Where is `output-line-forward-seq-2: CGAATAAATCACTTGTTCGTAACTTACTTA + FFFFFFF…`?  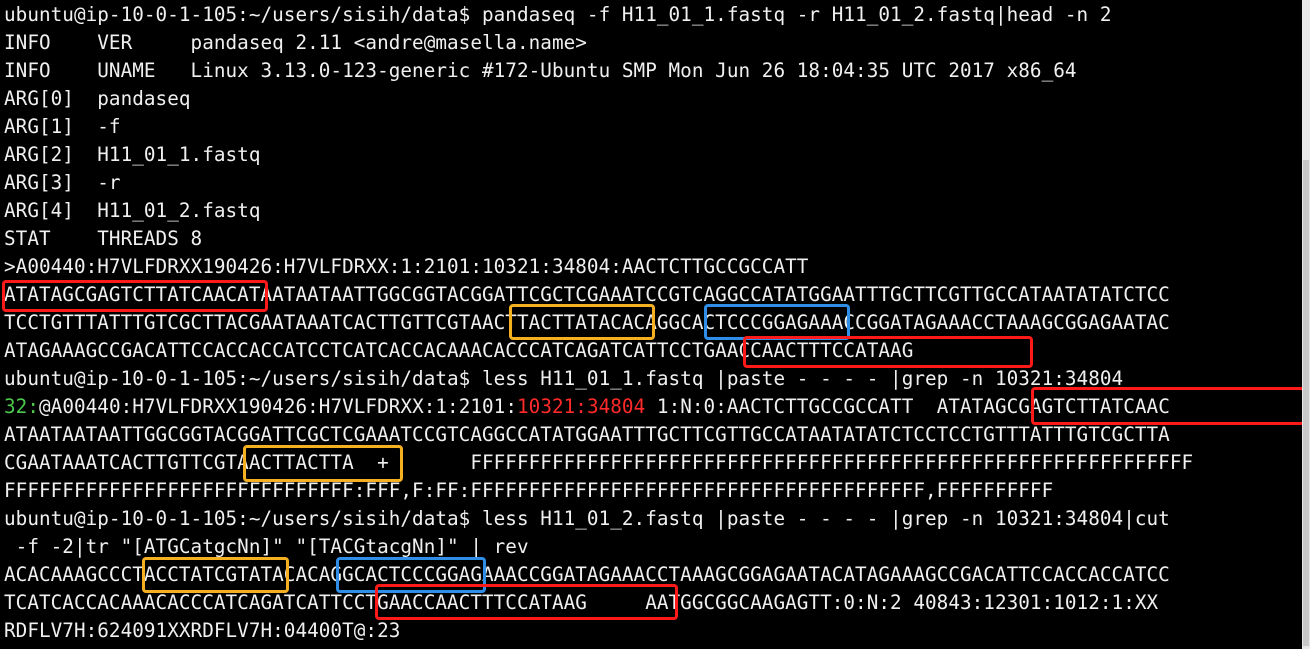 output-line-forward-seq-2: CGAATAAATCACTTGTTCGTAACTTACTTA + FFFFFFF… is located at coordinates (599, 462).